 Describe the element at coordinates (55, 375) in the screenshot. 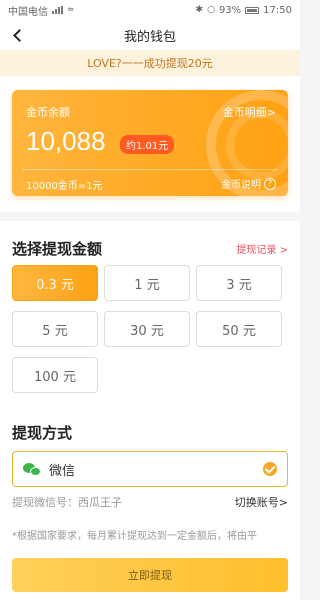

I see `amount-option-100: 100 元` at that location.